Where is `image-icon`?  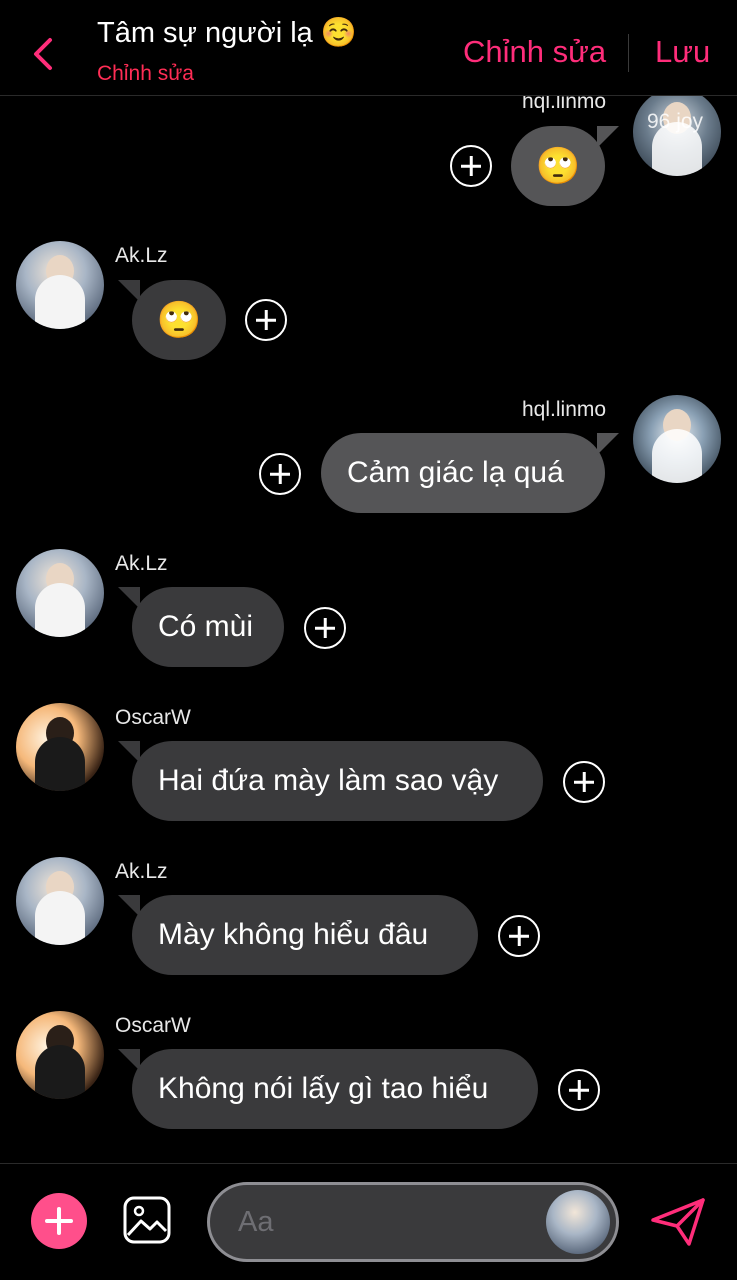
image-icon is located at coordinates (147, 1220).